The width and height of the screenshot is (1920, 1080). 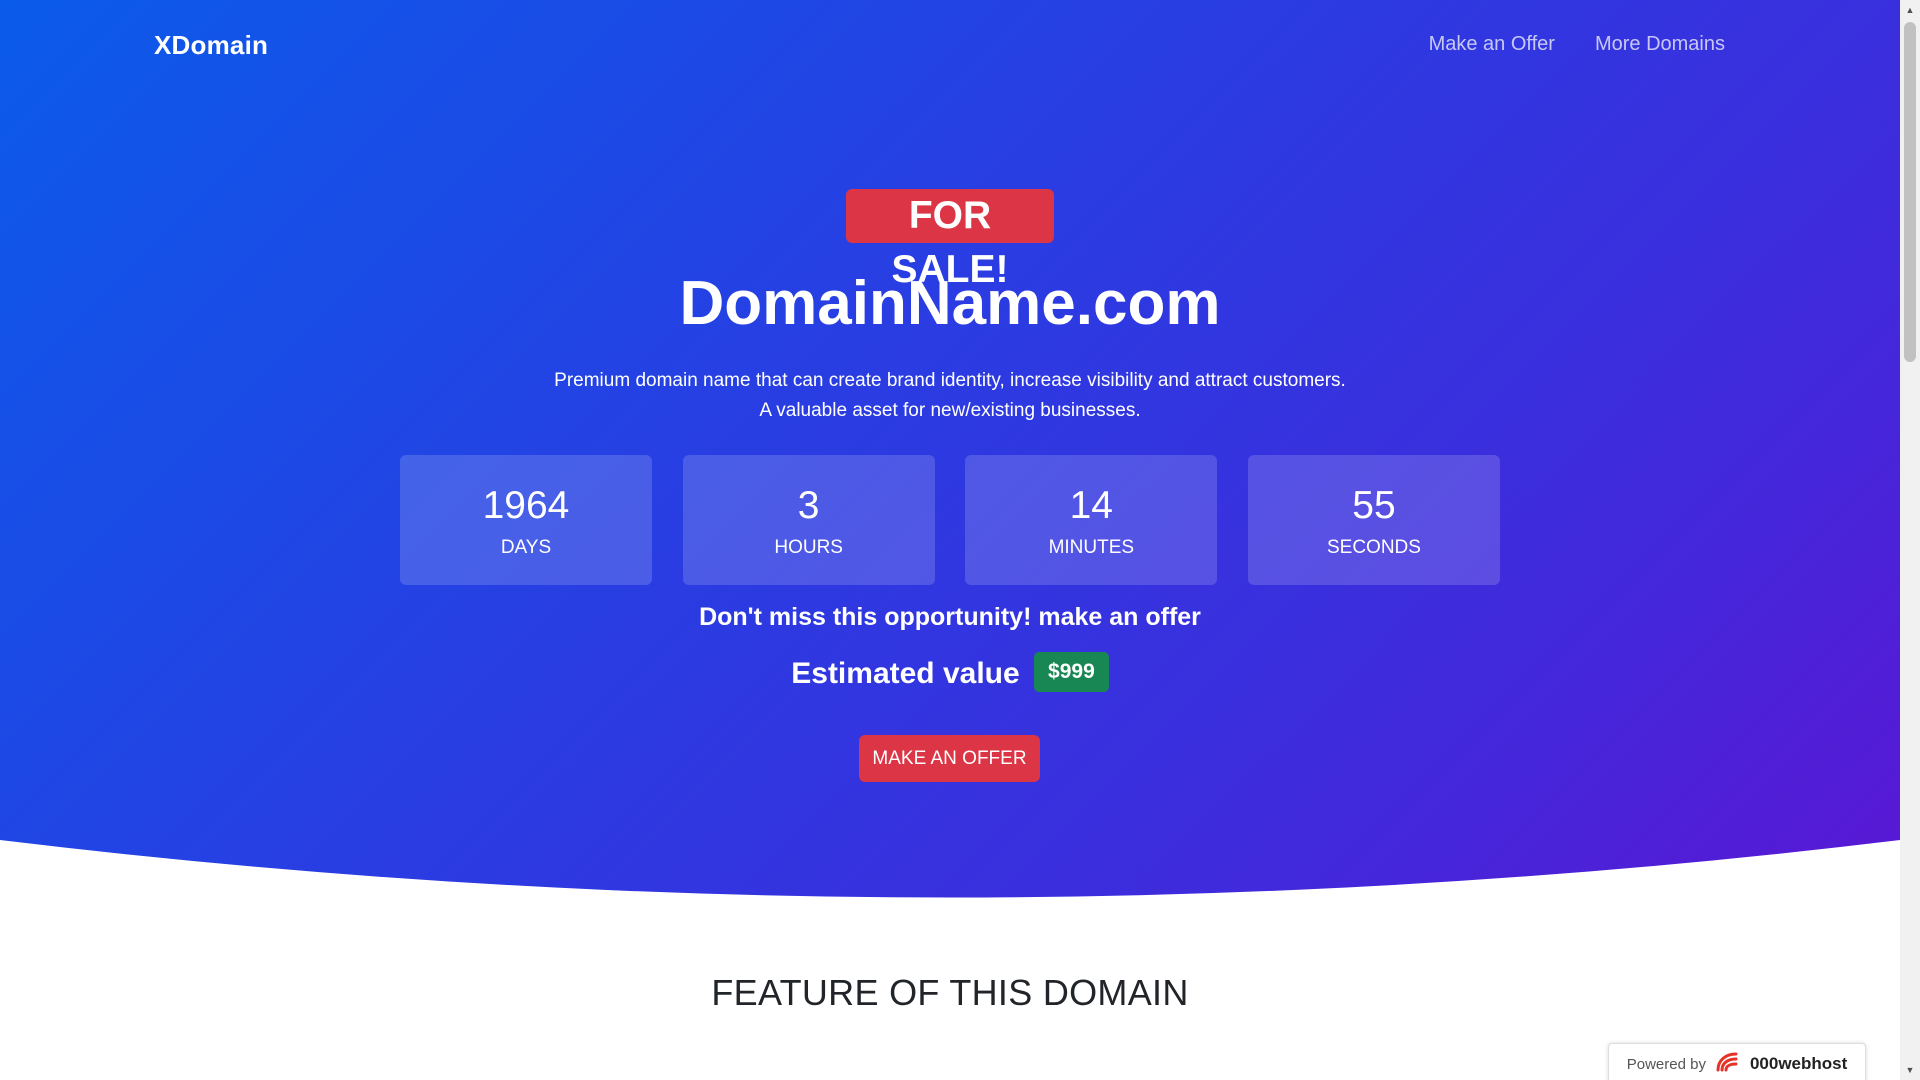 What do you see at coordinates (1492, 44) in the screenshot?
I see `nav-link-make-offer: Make an Offer` at bounding box center [1492, 44].